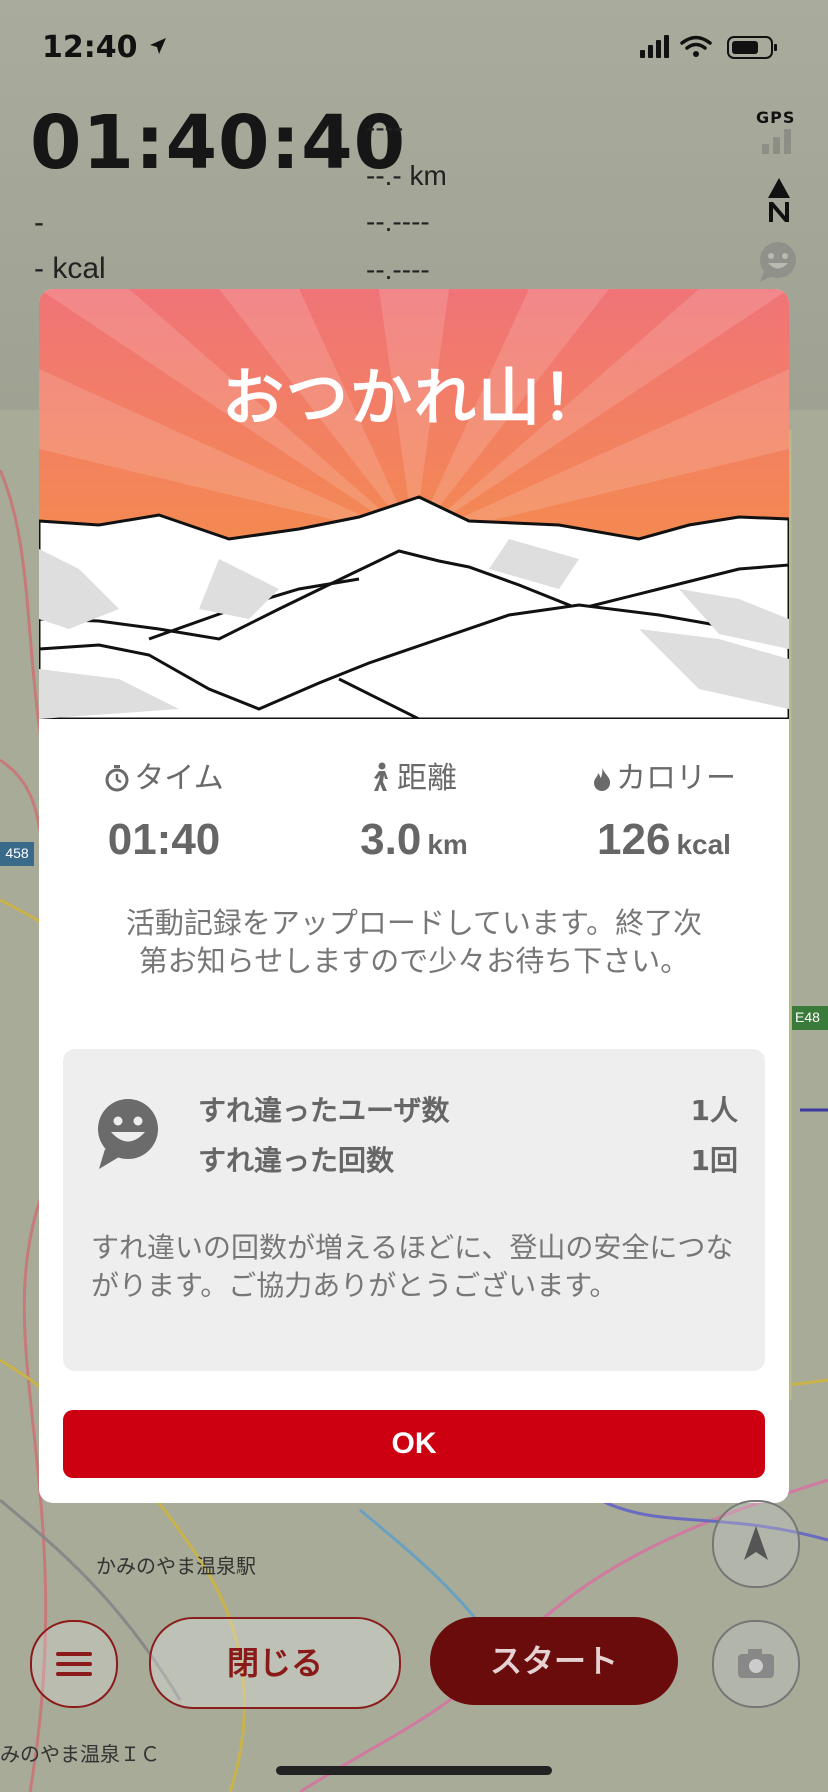  Describe the element at coordinates (414, 942) in the screenshot. I see `upload-message: 活動記録をアップロードしています。終了次第お知らせしますので少々お待ち下さい。` at that location.